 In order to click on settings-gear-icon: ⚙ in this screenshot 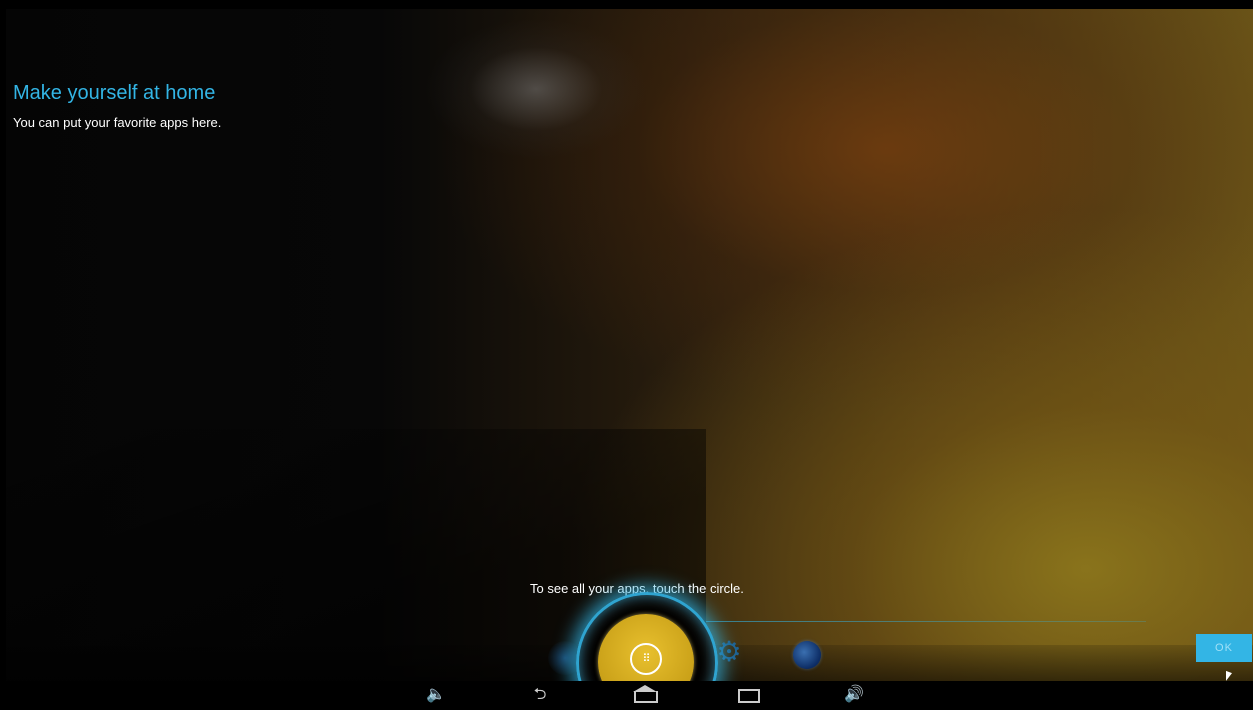, I will do `click(729, 652)`.